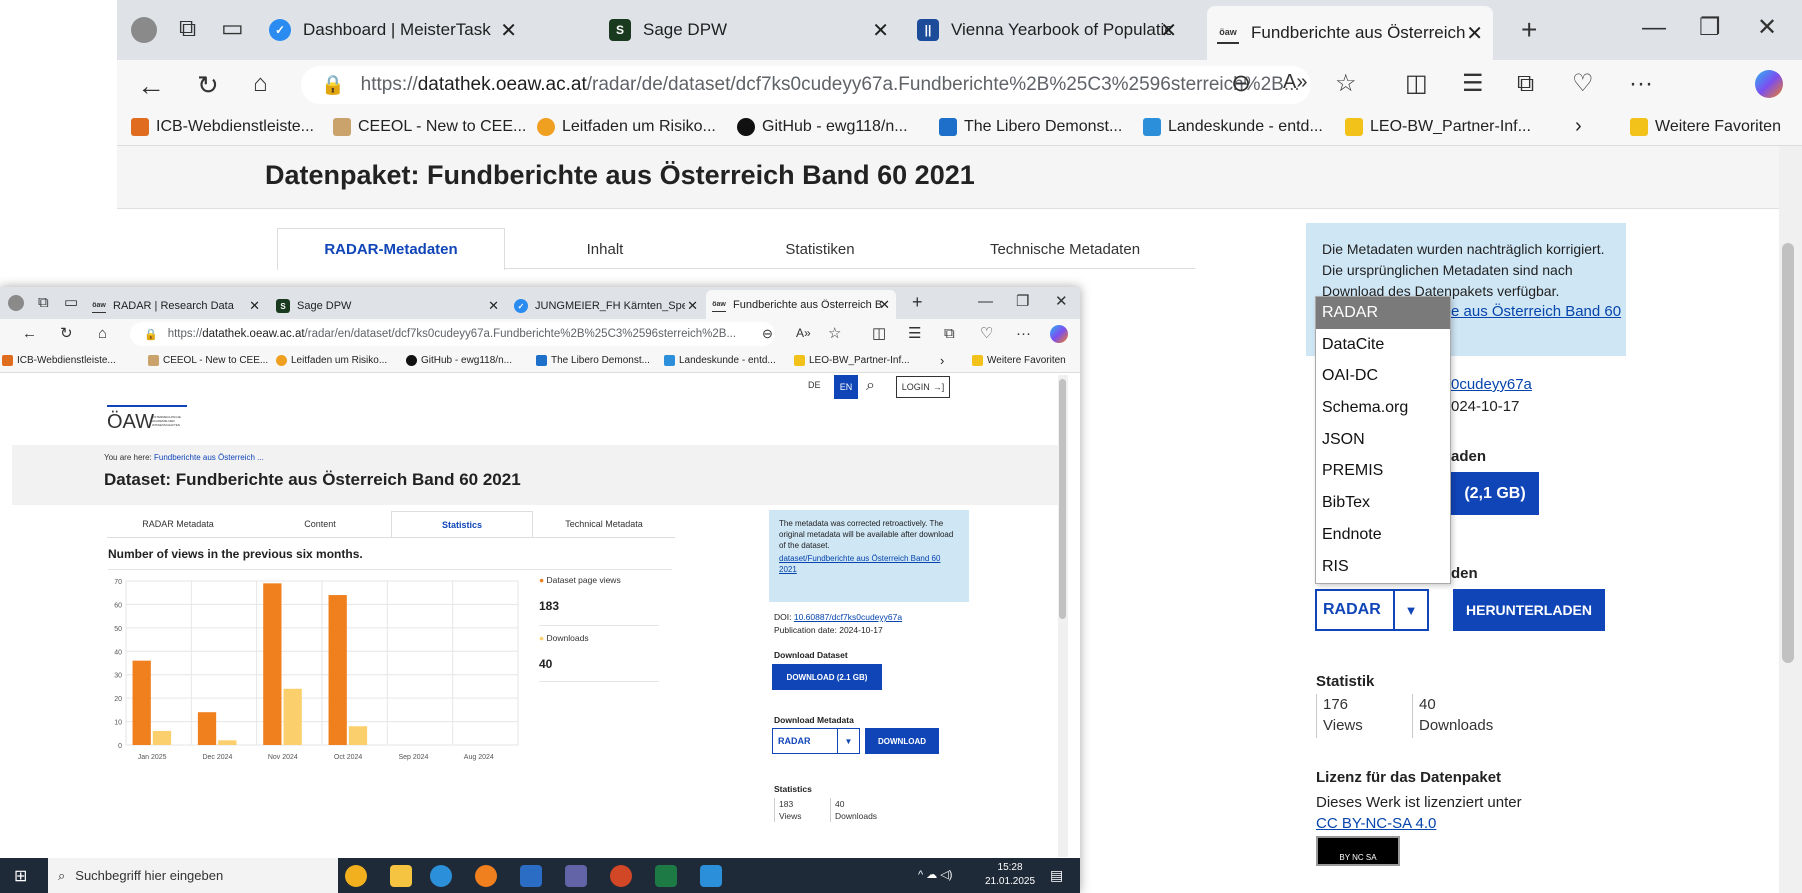 The height and width of the screenshot is (893, 1802). What do you see at coordinates (391, 249) in the screenshot?
I see `tab-radar-metadaten: RADAR-Metadaten` at bounding box center [391, 249].